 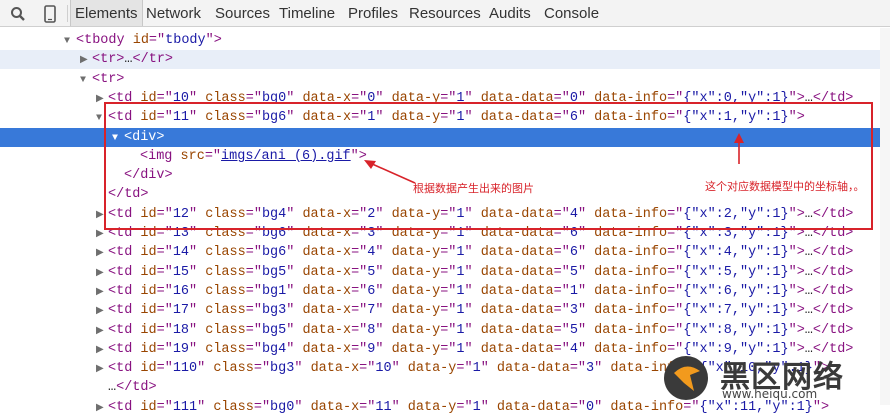 What do you see at coordinates (144, 137) in the screenshot?
I see `tag-token: <div>` at bounding box center [144, 137].